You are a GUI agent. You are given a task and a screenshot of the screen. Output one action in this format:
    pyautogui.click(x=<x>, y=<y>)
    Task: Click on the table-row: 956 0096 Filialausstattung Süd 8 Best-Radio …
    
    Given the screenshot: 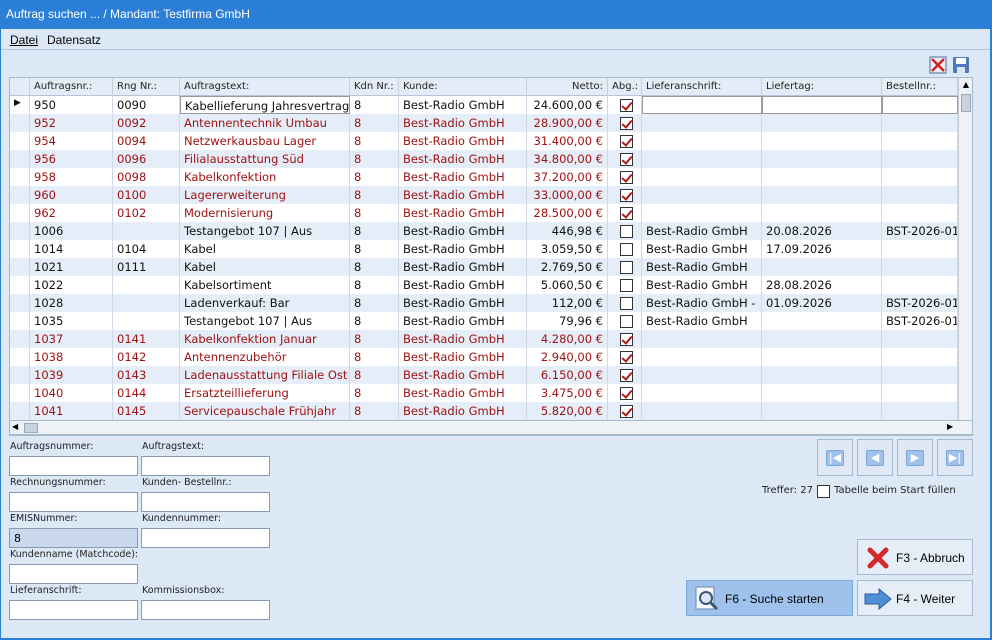 What is the action you would take?
    pyautogui.click(x=484, y=159)
    